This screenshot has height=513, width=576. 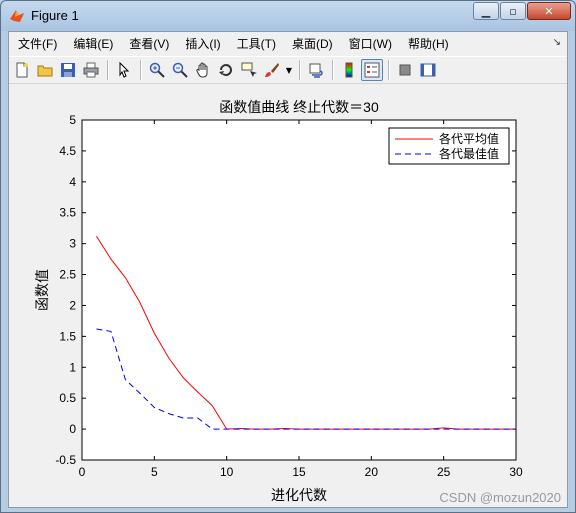 I want to click on zoom-out-icon, so click(x=180, y=70).